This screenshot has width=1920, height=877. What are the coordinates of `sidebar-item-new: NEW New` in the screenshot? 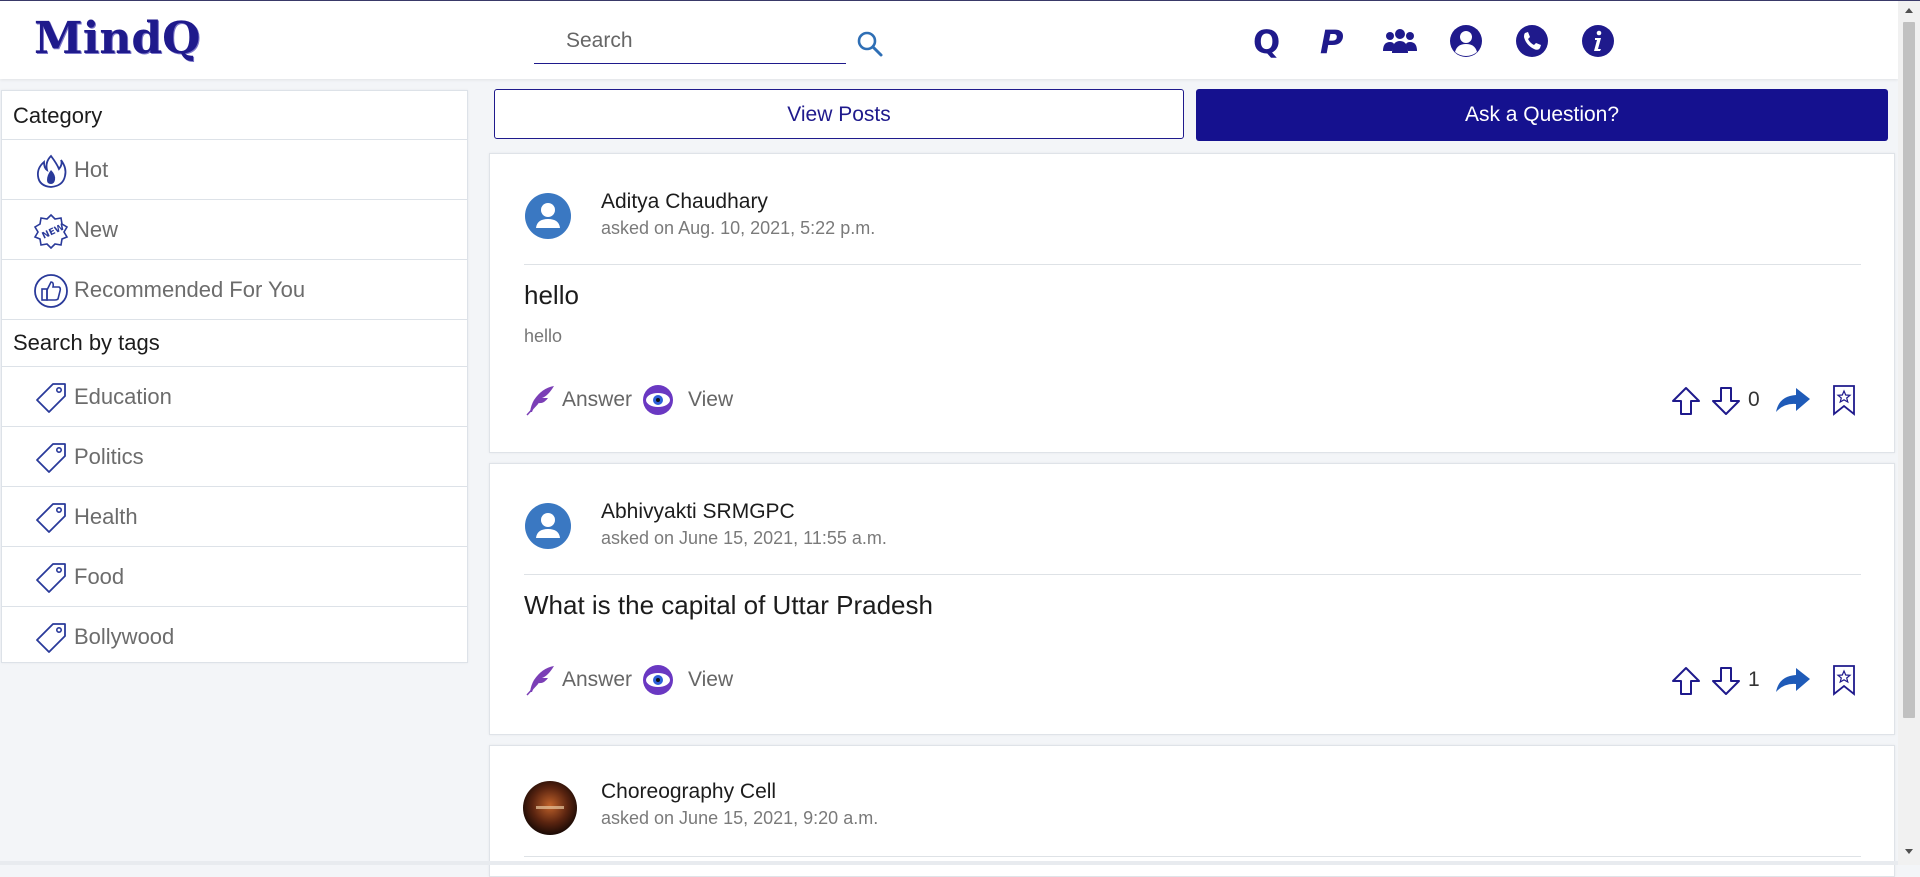 It's located at (234, 230).